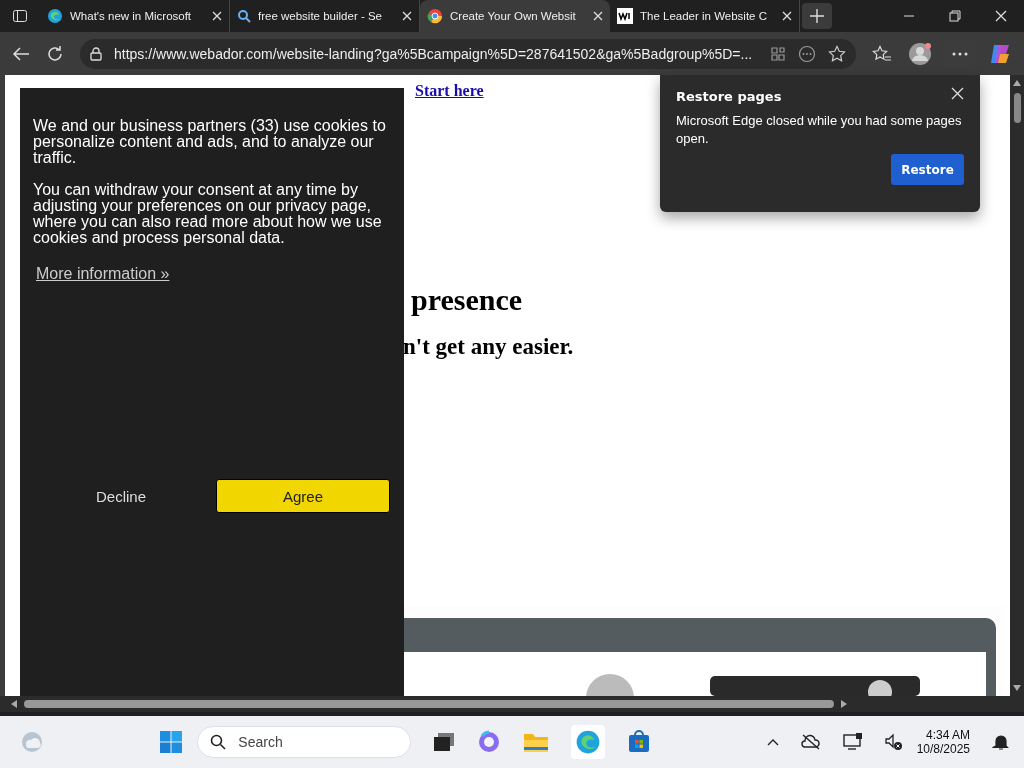 Image resolution: width=1024 pixels, height=768 pixels. Describe the element at coordinates (536, 742) in the screenshot. I see `folder-icon` at that location.